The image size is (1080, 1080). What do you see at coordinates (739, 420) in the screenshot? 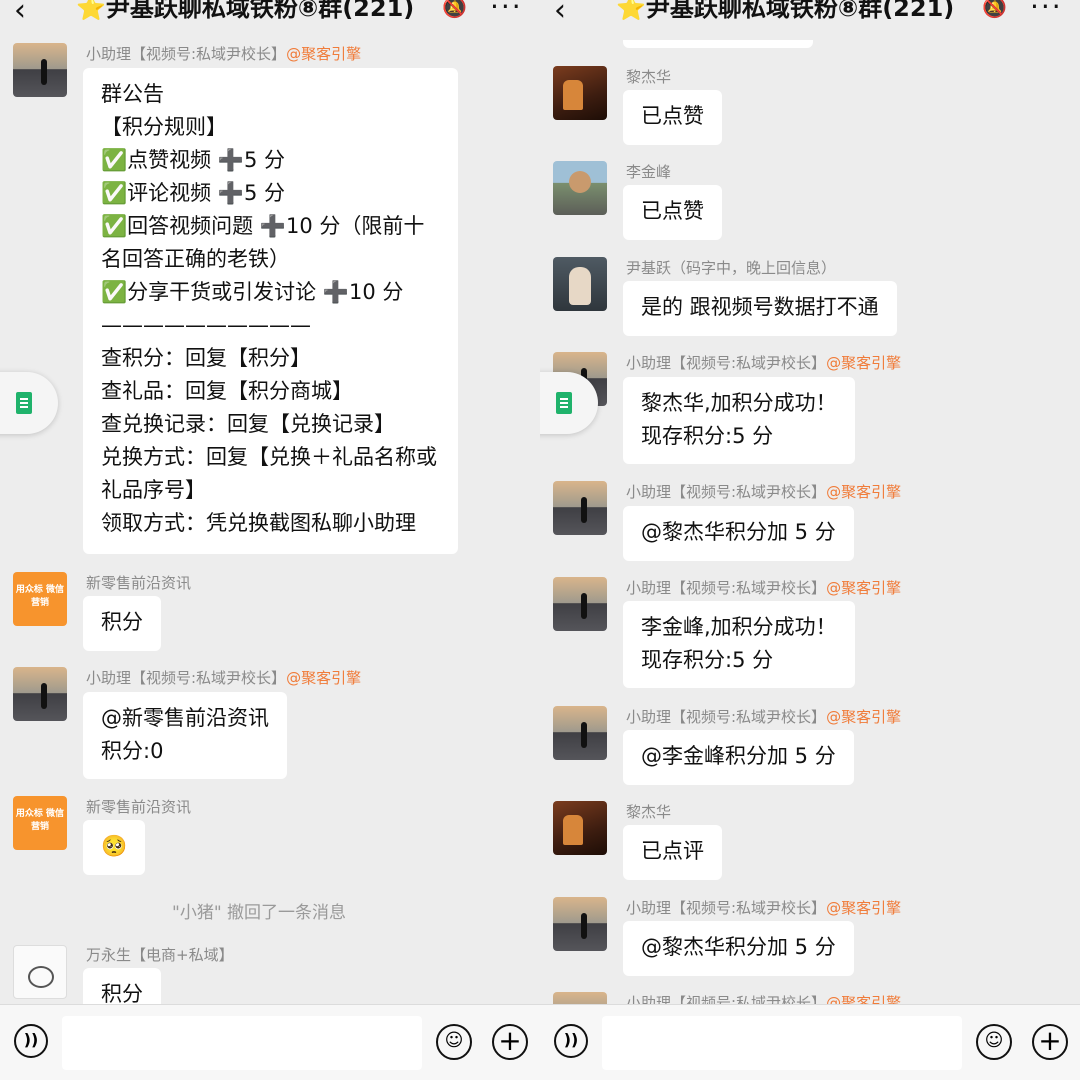
I see `message-bubble: 黎杰华,加积分成功！ 现存积分:5 分` at bounding box center [739, 420].